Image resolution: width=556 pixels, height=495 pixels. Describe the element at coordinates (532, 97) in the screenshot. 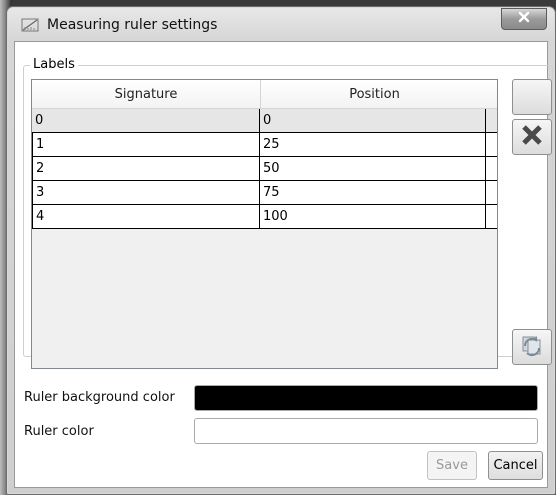

I see `add-row-button` at that location.